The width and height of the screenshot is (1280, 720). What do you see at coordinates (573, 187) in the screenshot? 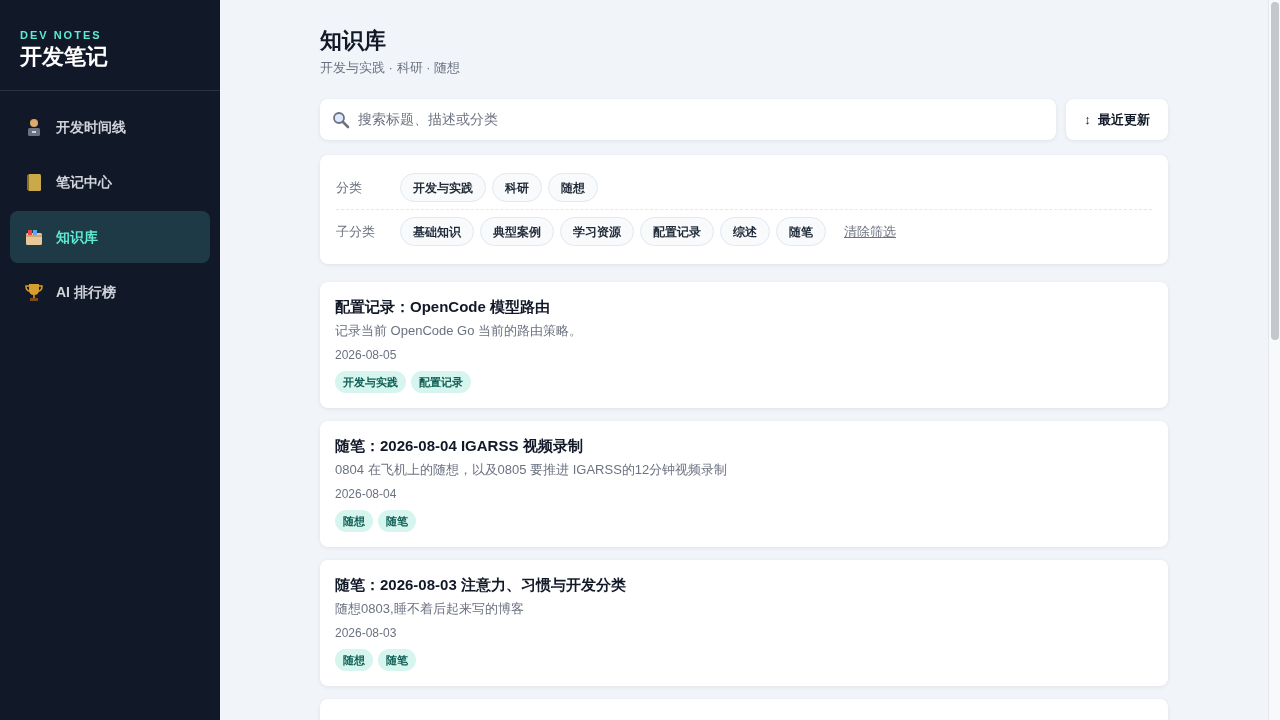
I see `filter-chip: 随想` at bounding box center [573, 187].